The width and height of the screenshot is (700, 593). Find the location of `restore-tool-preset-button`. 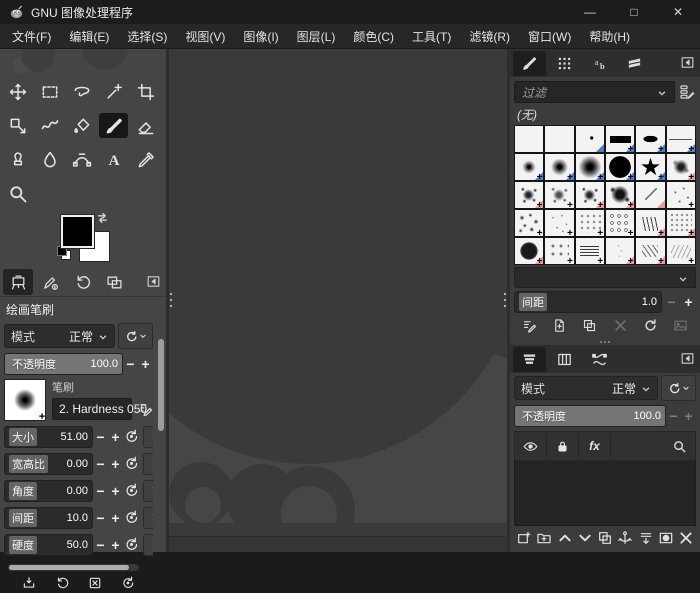

restore-tool-preset-button is located at coordinates (62, 584).